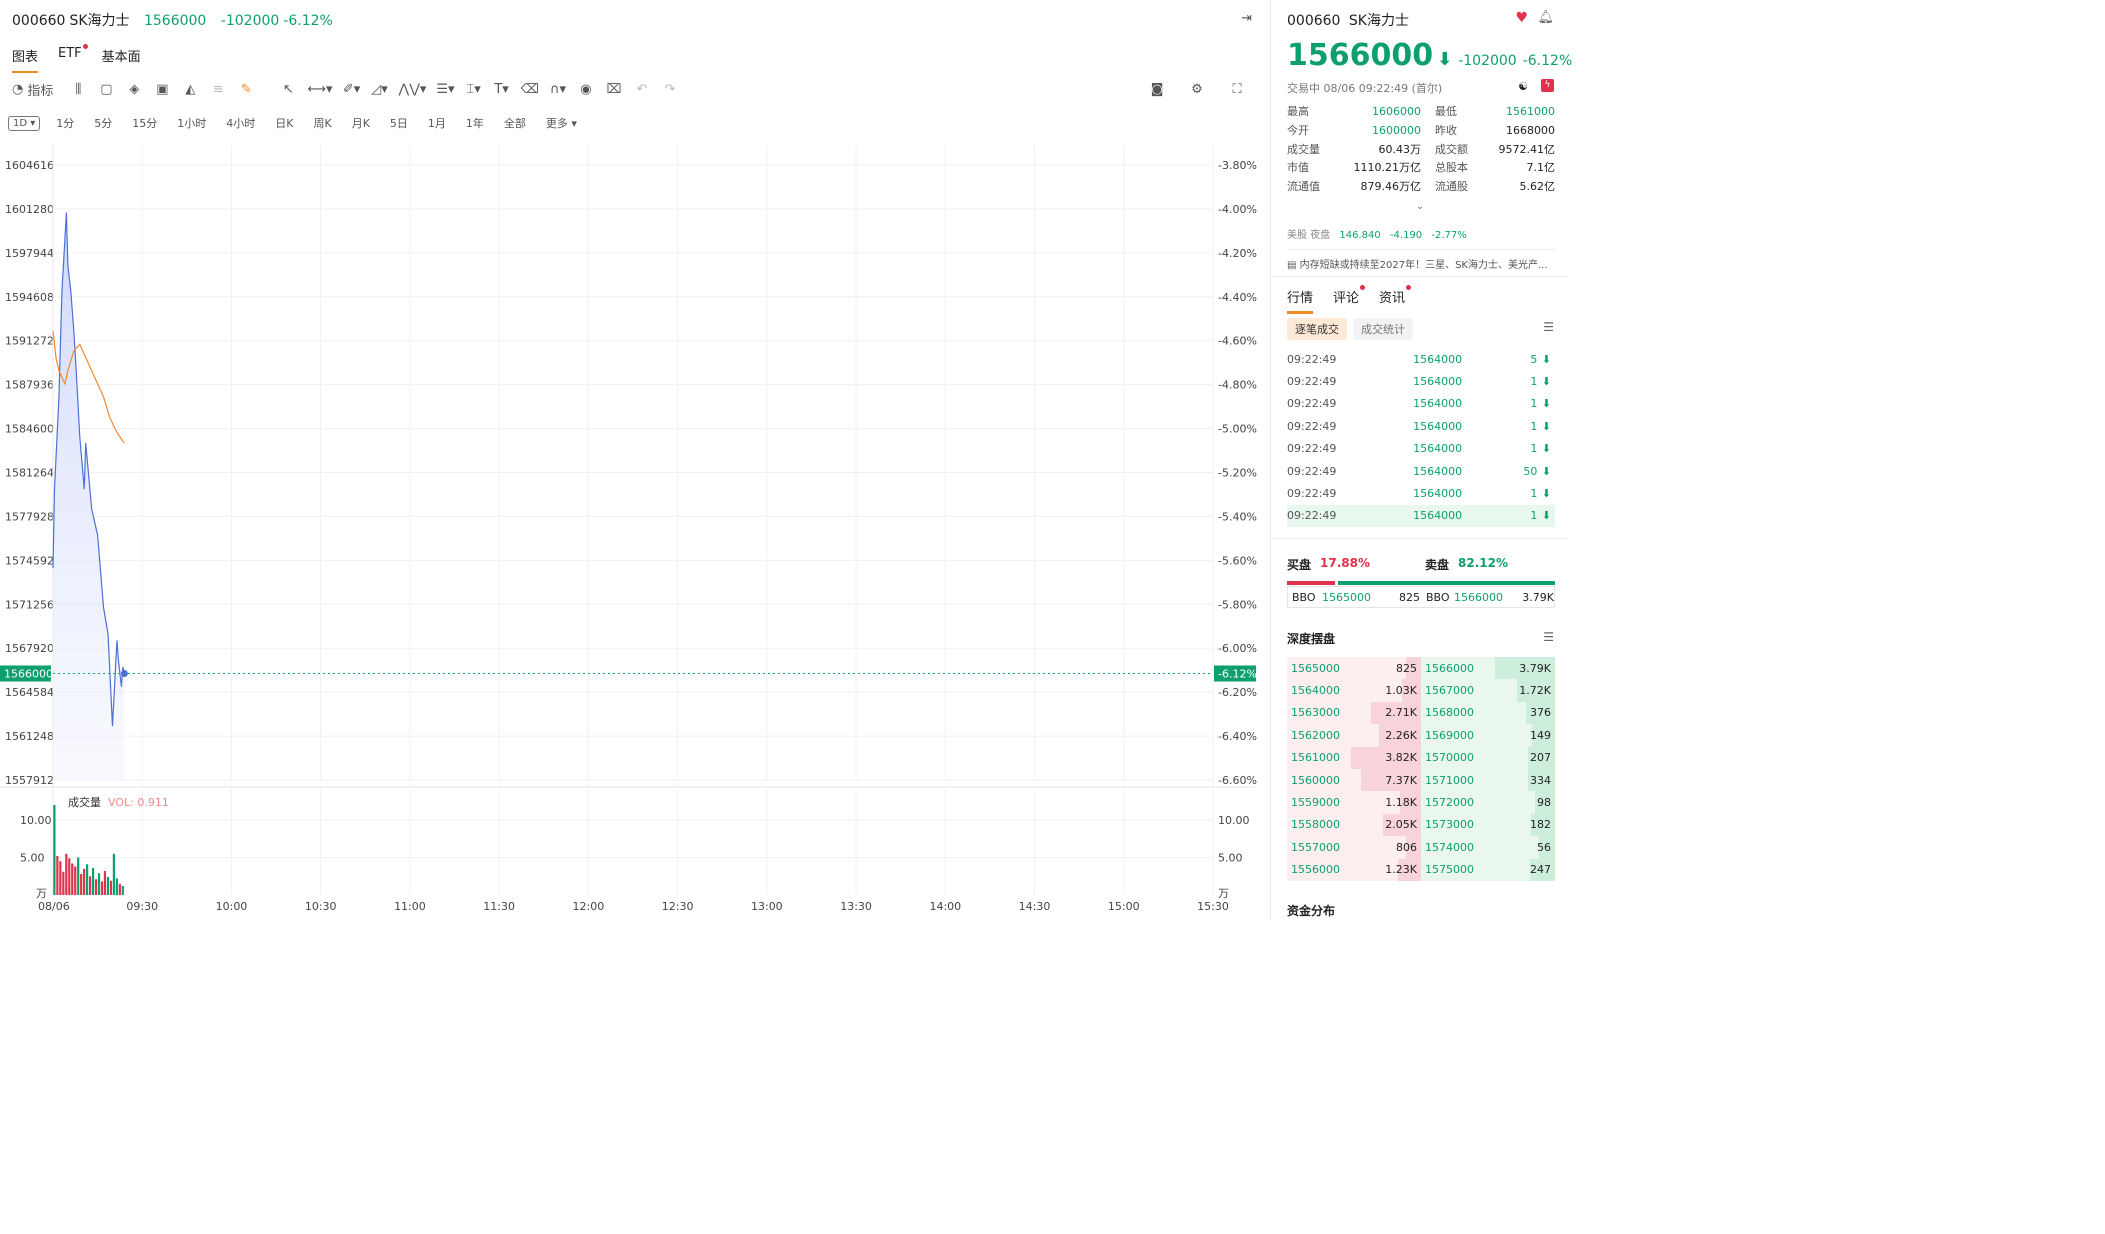 Image resolution: width=2105 pixels, height=1234 pixels. Describe the element at coordinates (380, 89) in the screenshot. I see `triangle-icon: ◿▾` at that location.